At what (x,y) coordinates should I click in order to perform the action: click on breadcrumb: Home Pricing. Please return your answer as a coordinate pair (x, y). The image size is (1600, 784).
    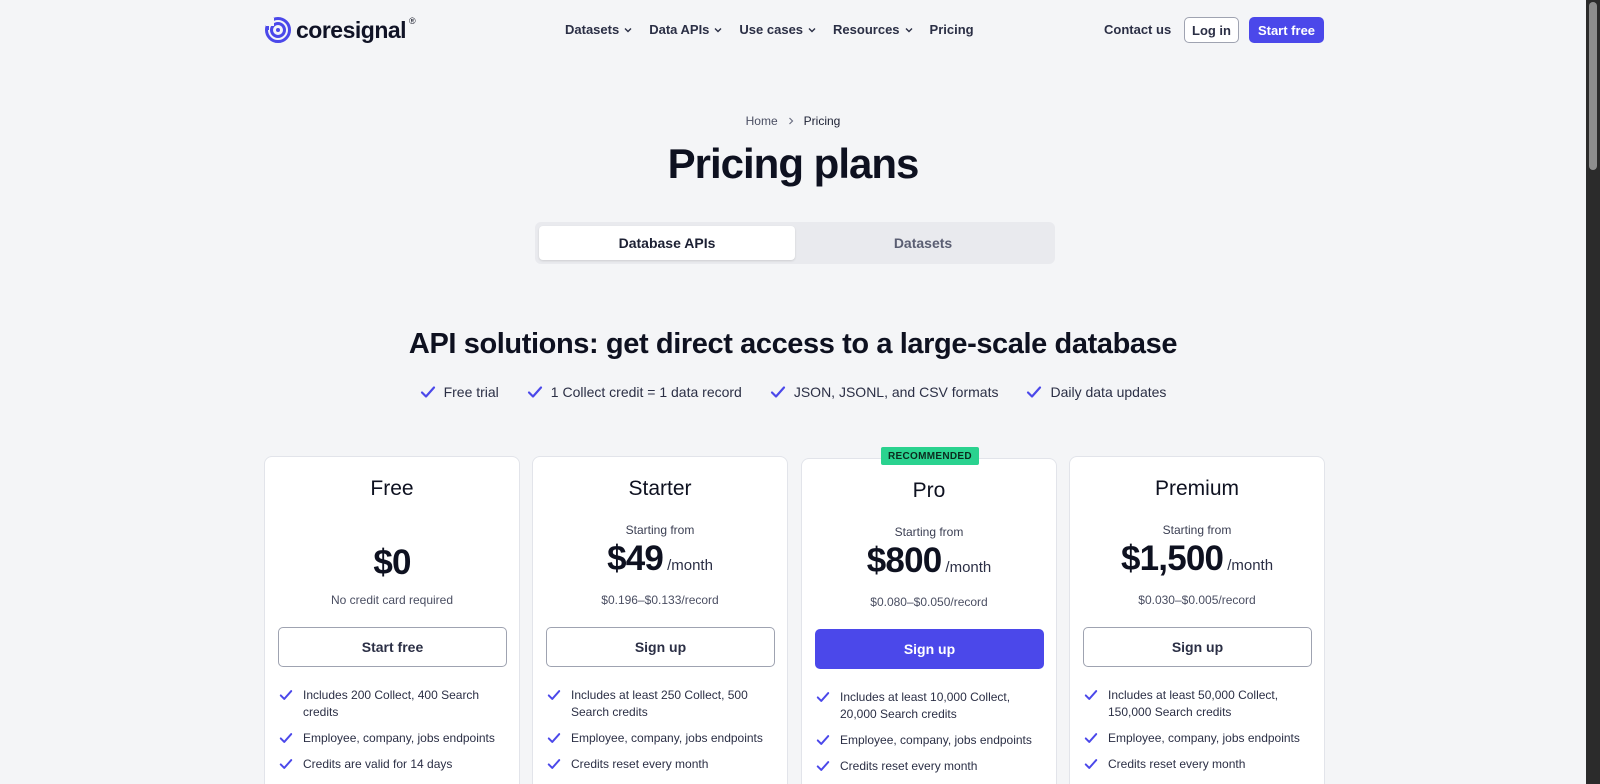
    Looking at the image, I should click on (793, 121).